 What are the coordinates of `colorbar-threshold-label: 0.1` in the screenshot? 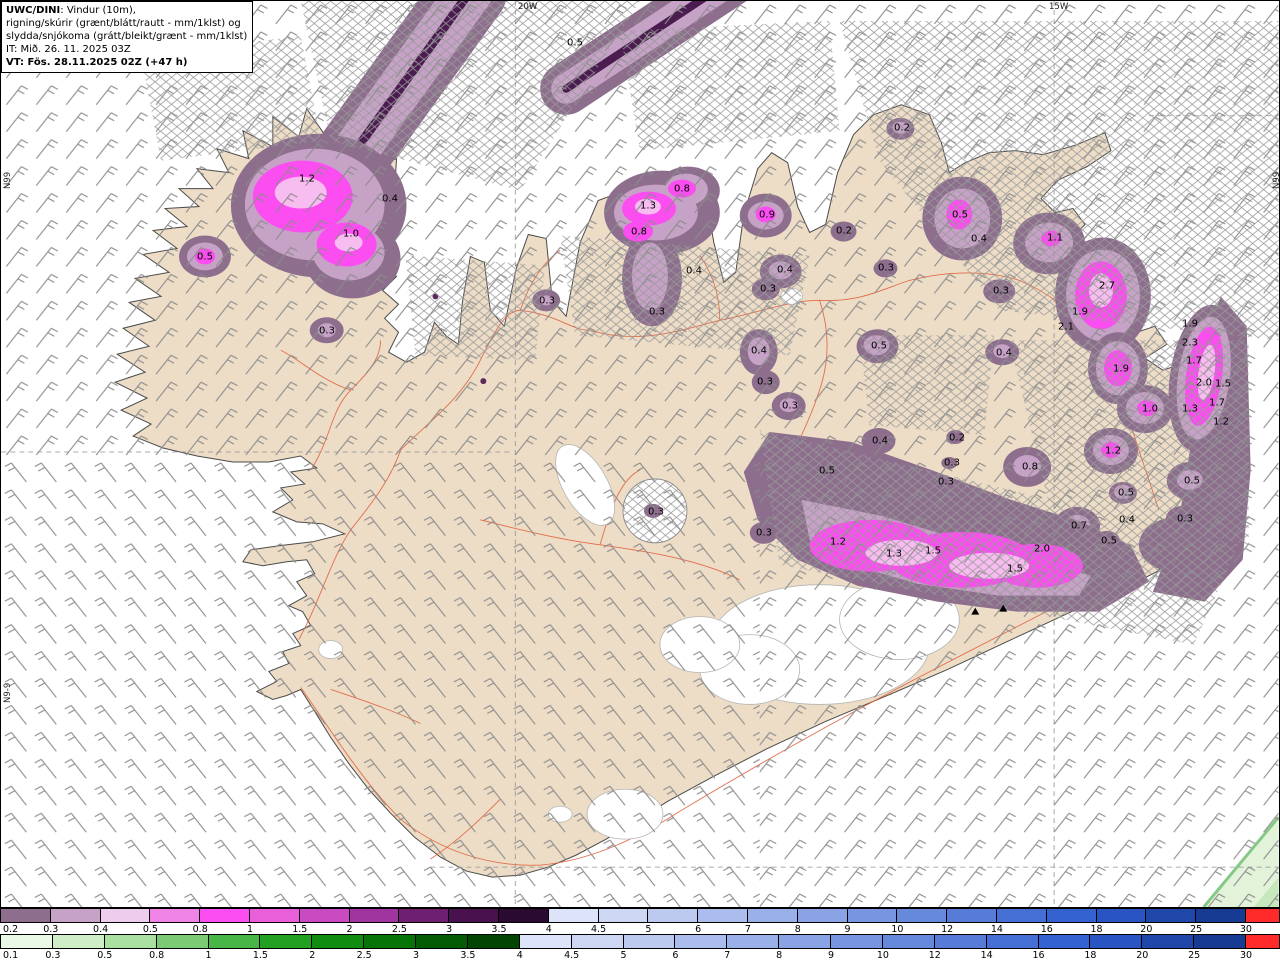 It's located at (11, 955).